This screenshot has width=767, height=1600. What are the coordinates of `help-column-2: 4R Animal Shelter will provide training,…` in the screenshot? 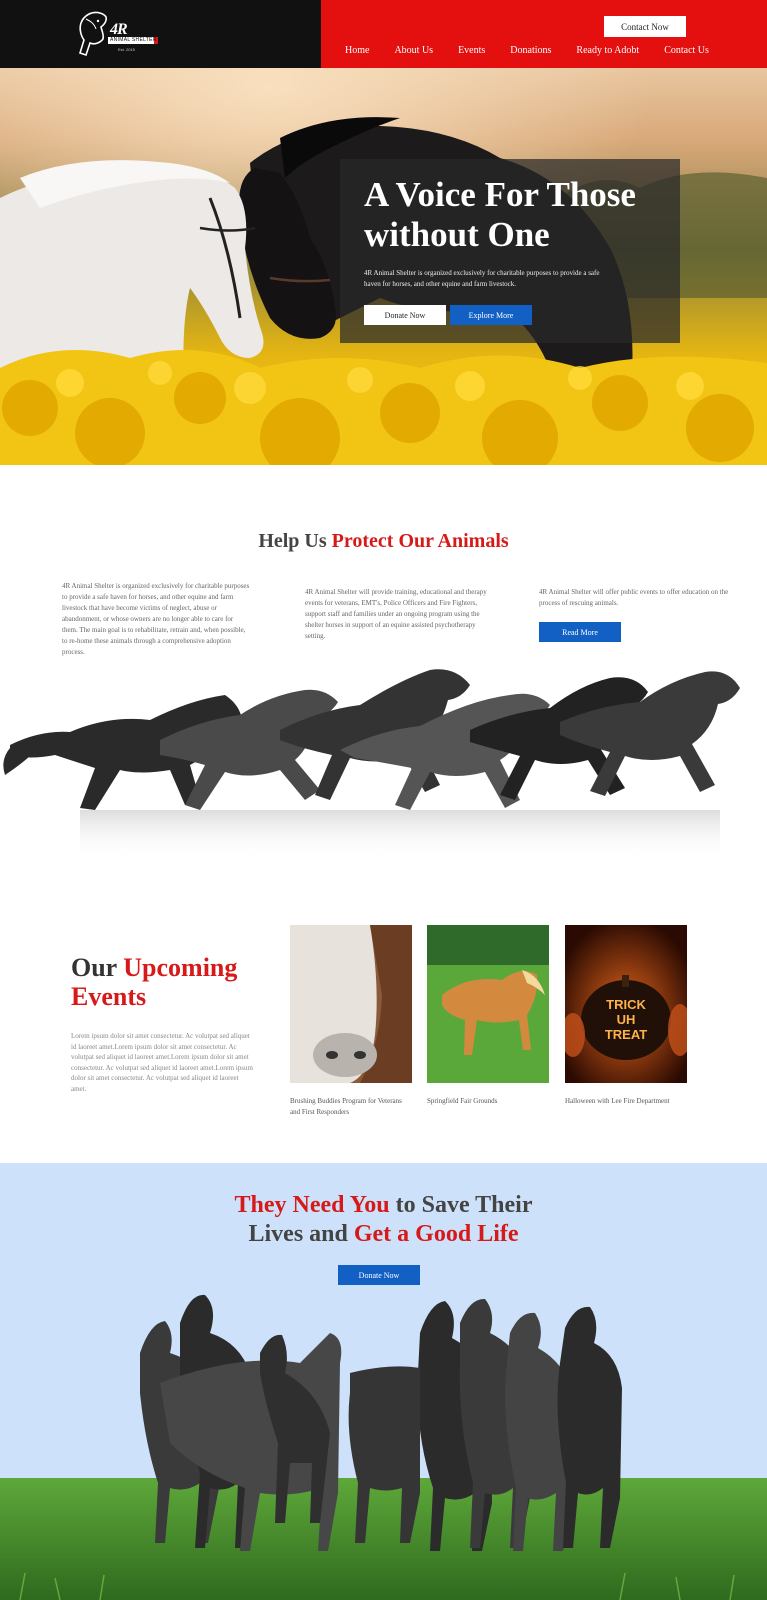 It's located at (396, 614).